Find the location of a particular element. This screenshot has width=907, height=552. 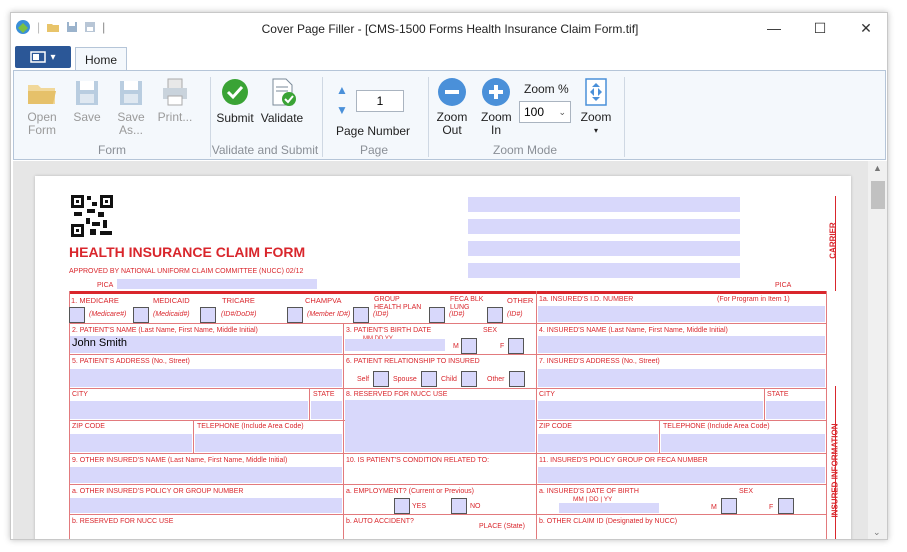

insured-name-field is located at coordinates (681, 344).